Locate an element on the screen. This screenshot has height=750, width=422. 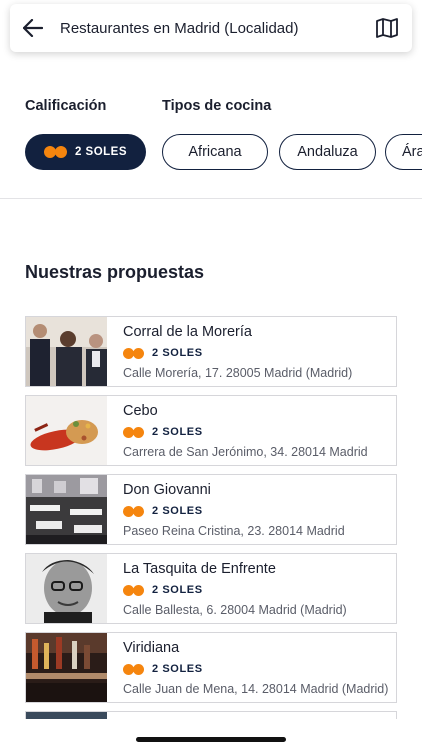
cuisine-chip-label: Africana is located at coordinates (215, 152).